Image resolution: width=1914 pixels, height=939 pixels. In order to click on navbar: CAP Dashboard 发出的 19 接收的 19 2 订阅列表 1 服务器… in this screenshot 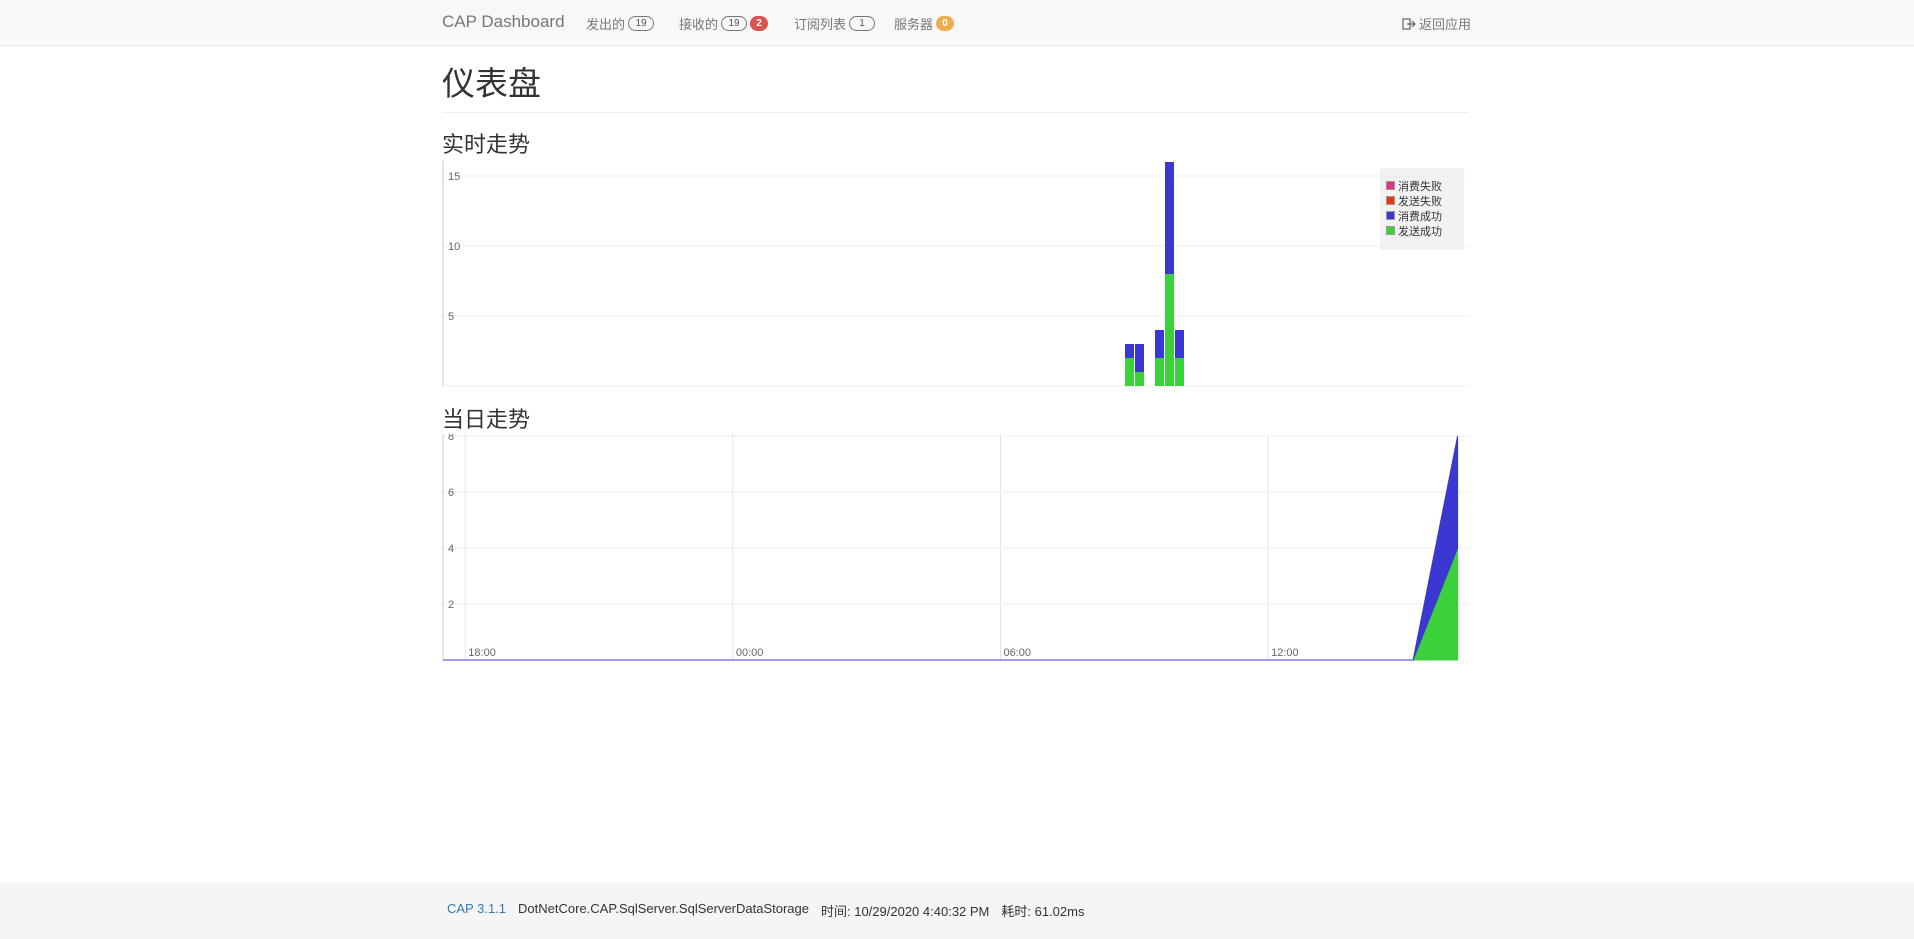, I will do `click(957, 23)`.